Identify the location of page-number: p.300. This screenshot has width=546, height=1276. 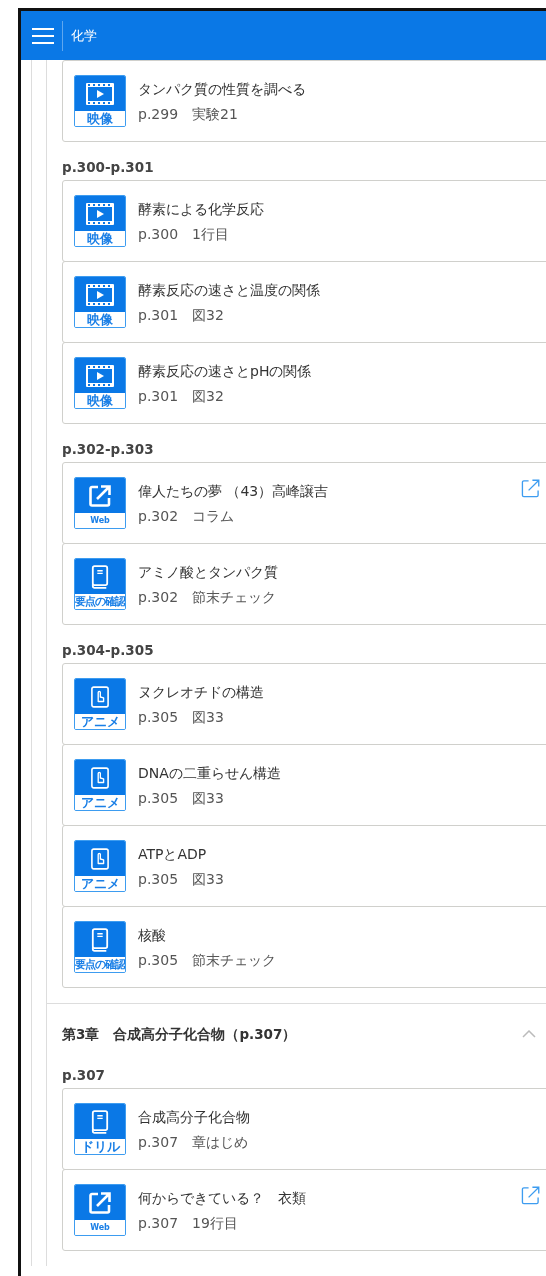
(158, 234).